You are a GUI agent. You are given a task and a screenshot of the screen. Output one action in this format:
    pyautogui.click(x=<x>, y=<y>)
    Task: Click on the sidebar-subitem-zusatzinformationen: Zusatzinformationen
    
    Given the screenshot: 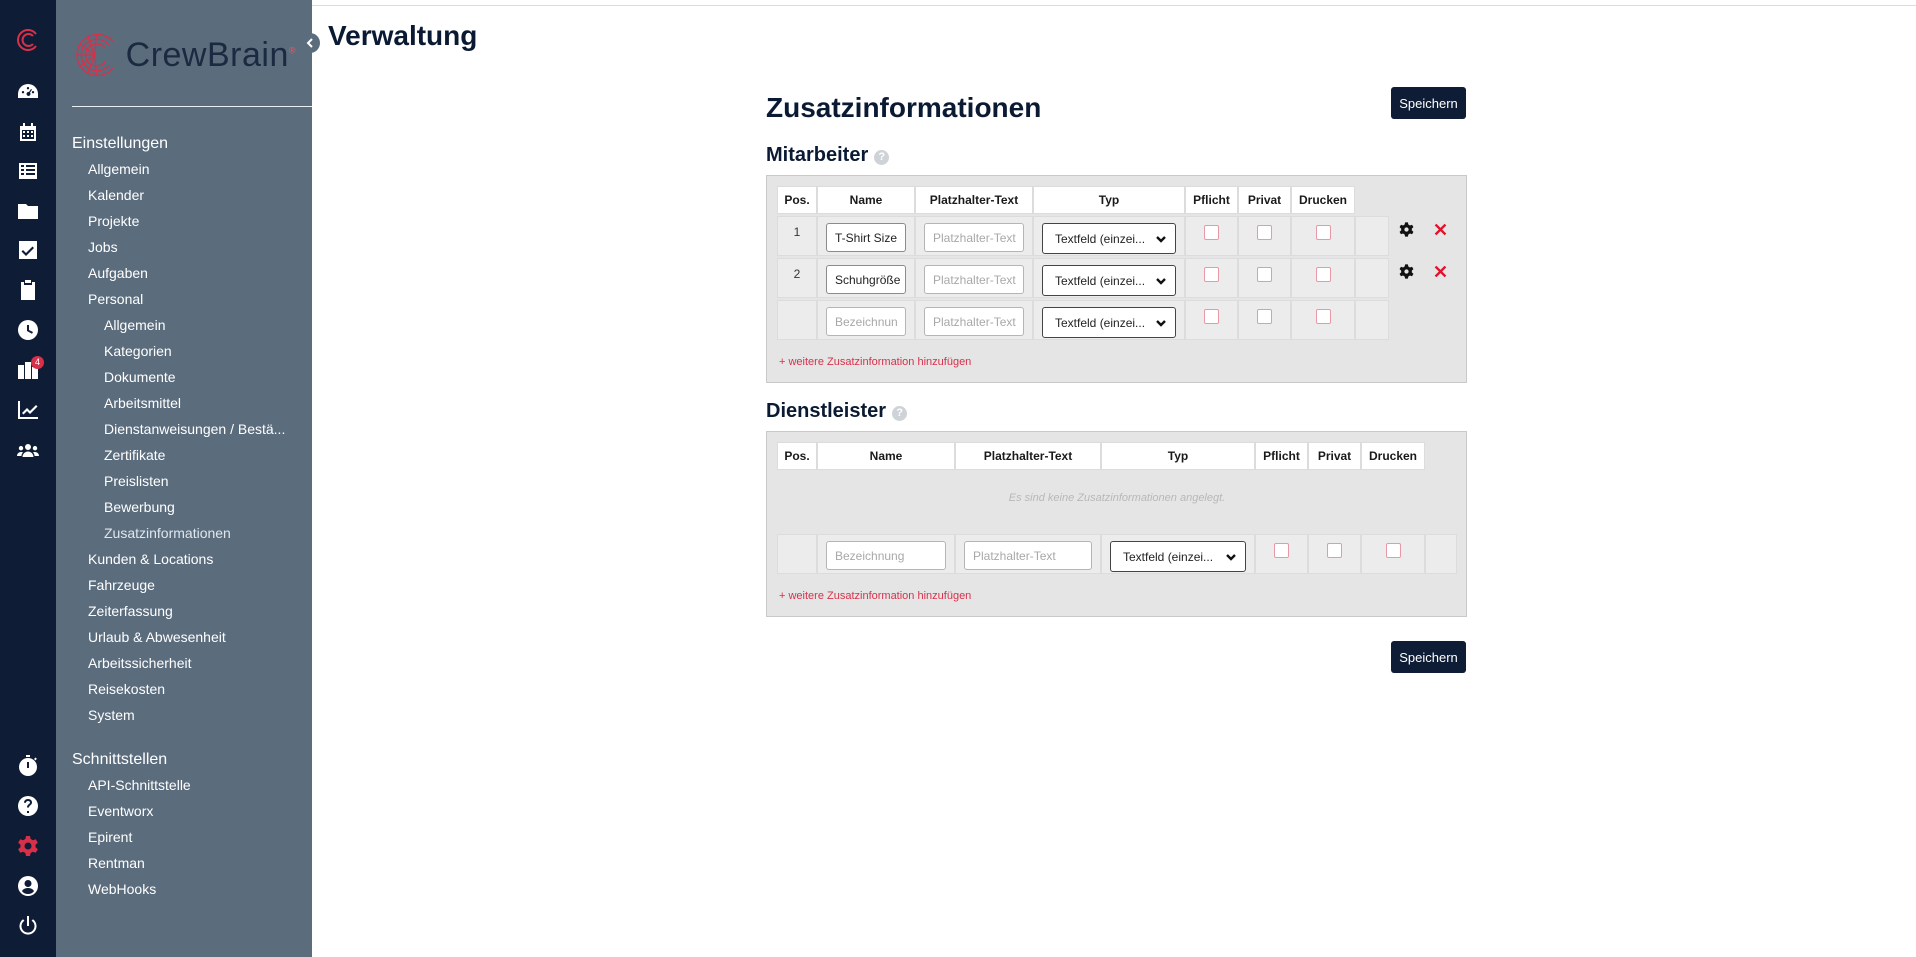 What is the action you would take?
    pyautogui.click(x=167, y=533)
    